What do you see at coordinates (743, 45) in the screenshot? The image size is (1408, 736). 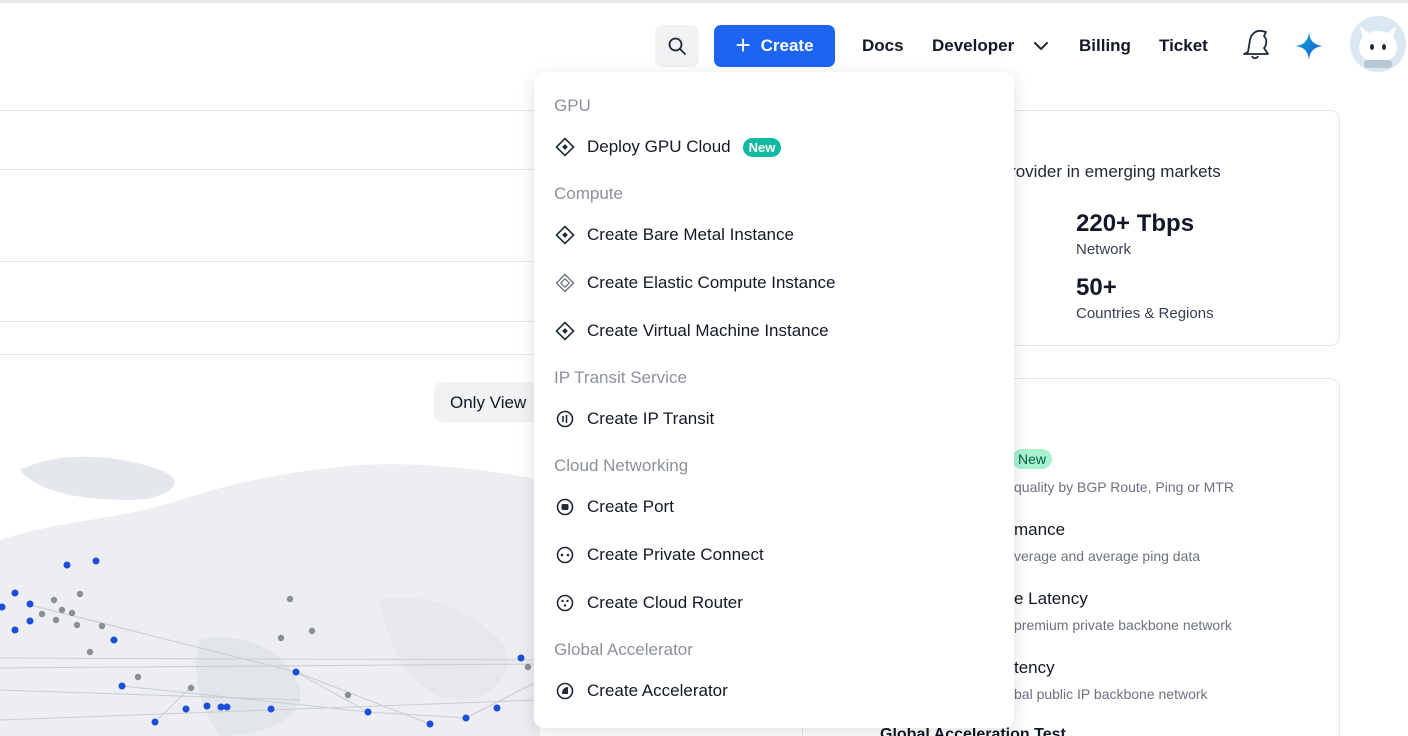 I see `plus-icon: +` at bounding box center [743, 45].